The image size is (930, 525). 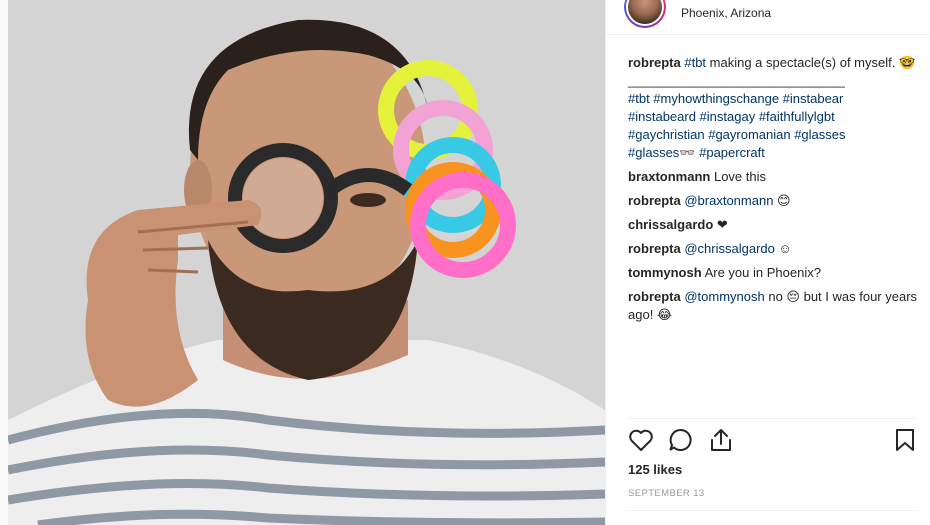 I want to click on caption-hashtags-line: #glasses👓 #papercraft, so click(x=773, y=153).